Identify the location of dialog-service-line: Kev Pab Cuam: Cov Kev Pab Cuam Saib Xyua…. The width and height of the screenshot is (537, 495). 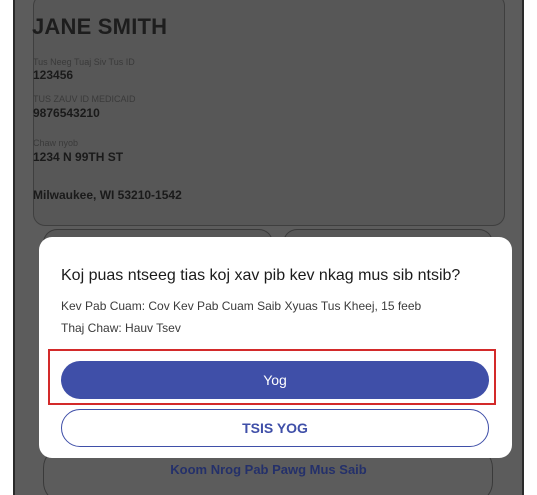
(241, 306).